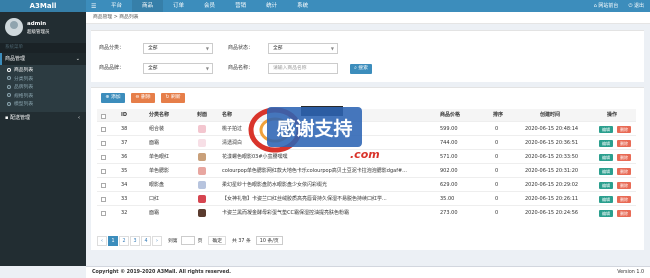 Image resolution: width=650 pixels, height=278 pixels. Describe the element at coordinates (241, 241) in the screenshot. I see `total-count: 共 37 条` at that location.